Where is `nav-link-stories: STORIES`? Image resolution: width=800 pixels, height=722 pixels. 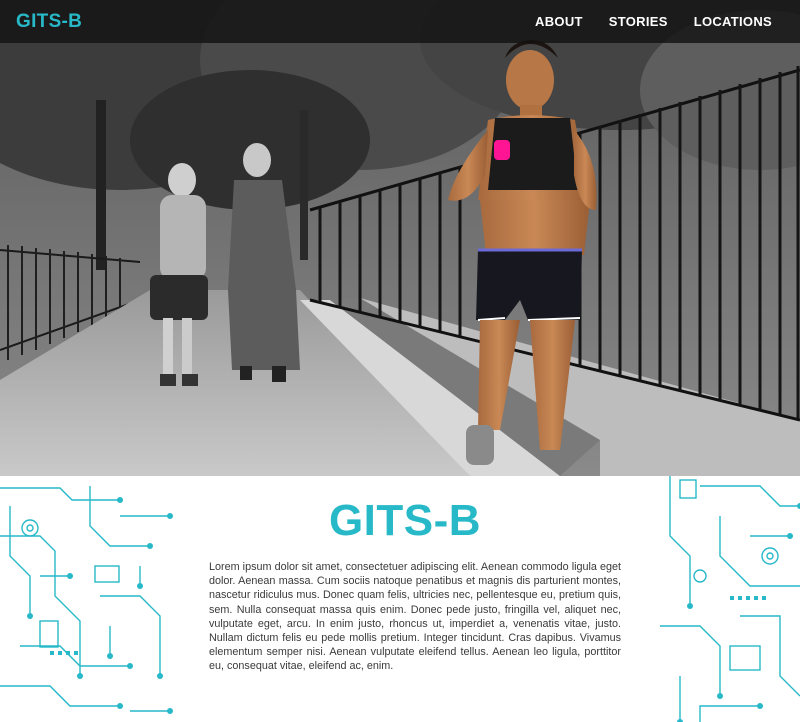
nav-link-stories: STORIES is located at coordinates (638, 21).